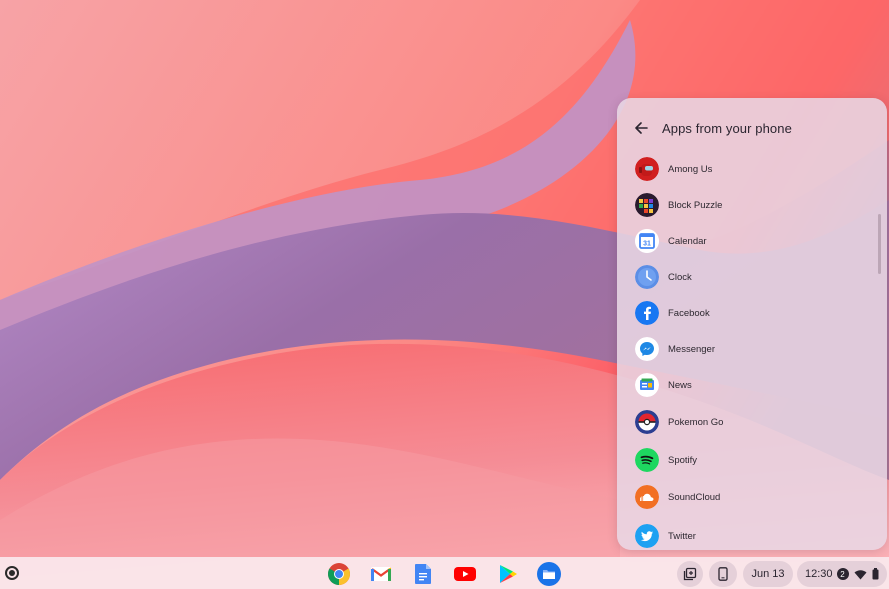 The width and height of the screenshot is (889, 589). I want to click on holding-space-icon, so click(690, 574).